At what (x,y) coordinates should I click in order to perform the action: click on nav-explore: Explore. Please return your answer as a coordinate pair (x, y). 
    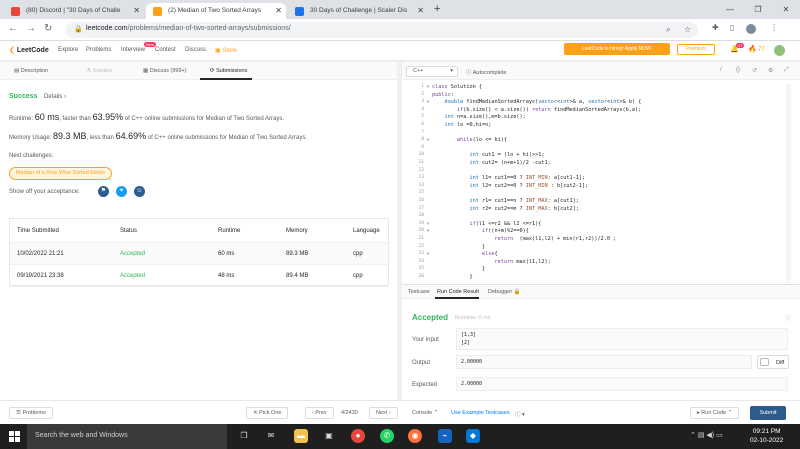
    Looking at the image, I should click on (68, 50).